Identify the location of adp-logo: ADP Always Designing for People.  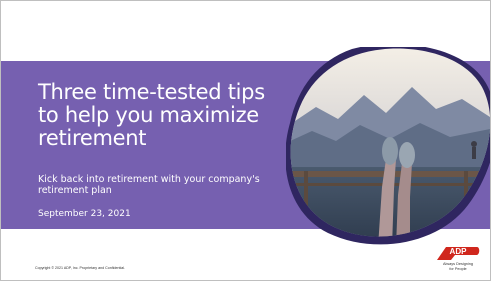
(458, 260).